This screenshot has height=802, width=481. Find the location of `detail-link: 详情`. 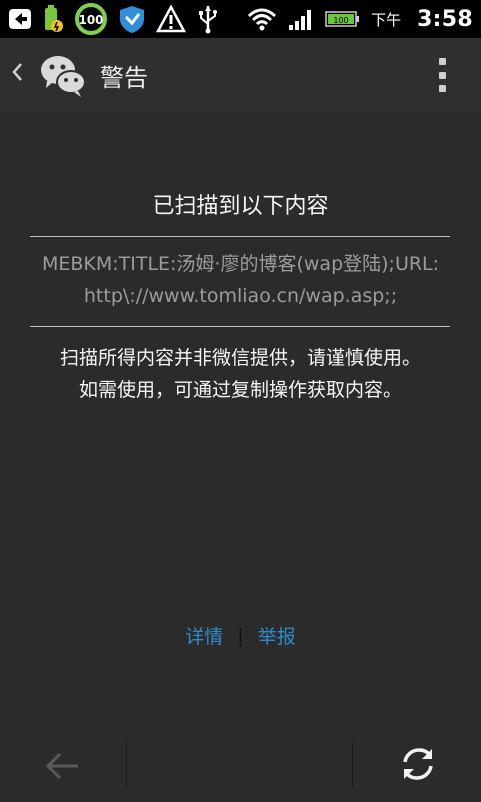

detail-link: 详情 is located at coordinates (204, 635).